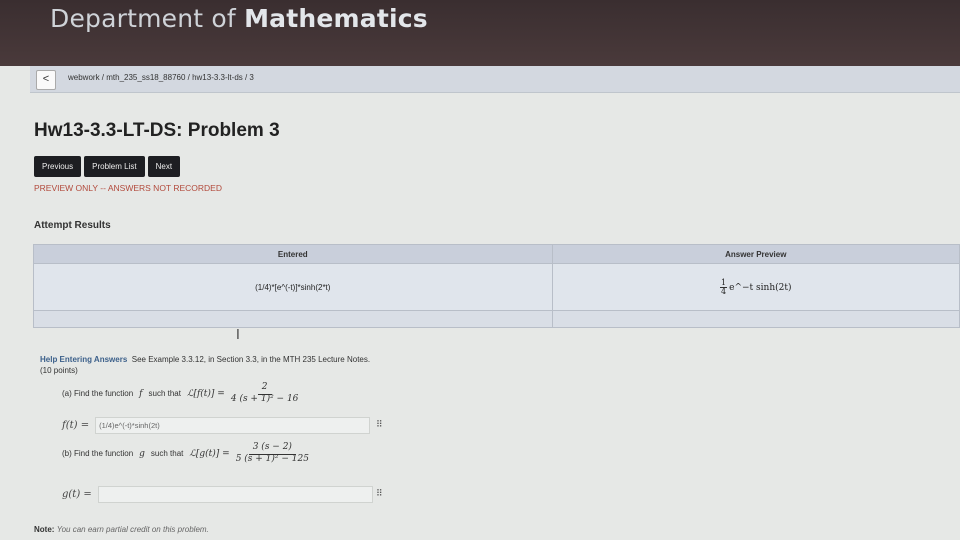 Image resolution: width=960 pixels, height=540 pixels. What do you see at coordinates (336, 18) in the screenshot?
I see `site-title-bold: Mathematics` at bounding box center [336, 18].